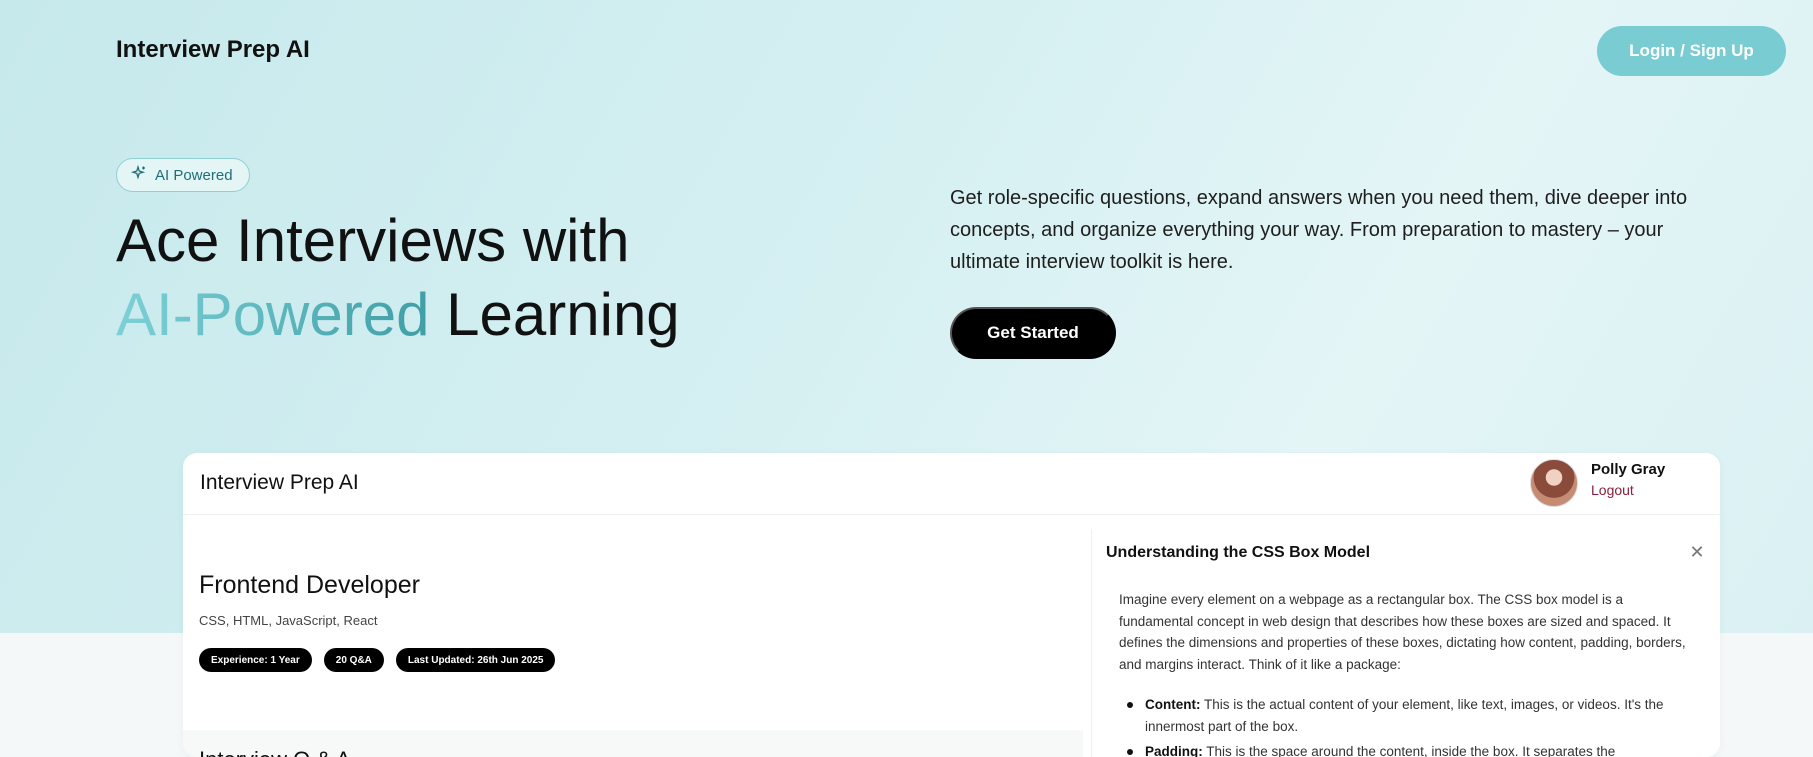 The image size is (1813, 757). Describe the element at coordinates (554, 314) in the screenshot. I see `hero-title-rest: Learning` at that location.